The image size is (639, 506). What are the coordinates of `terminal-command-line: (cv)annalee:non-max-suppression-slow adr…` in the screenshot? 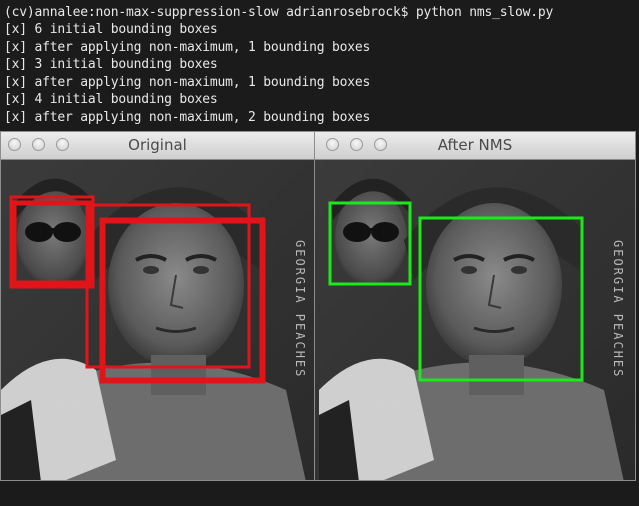 It's located at (279, 12).